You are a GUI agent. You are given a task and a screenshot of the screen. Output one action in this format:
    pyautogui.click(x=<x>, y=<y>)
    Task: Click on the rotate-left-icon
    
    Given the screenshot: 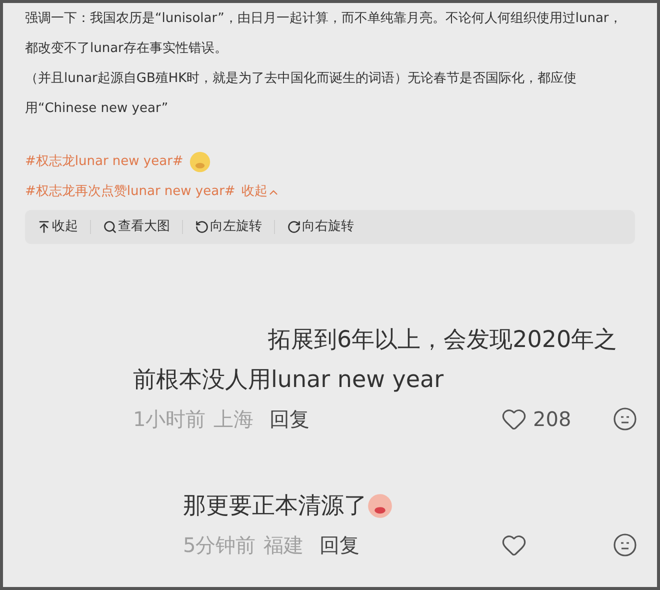 What is the action you would take?
    pyautogui.click(x=202, y=227)
    